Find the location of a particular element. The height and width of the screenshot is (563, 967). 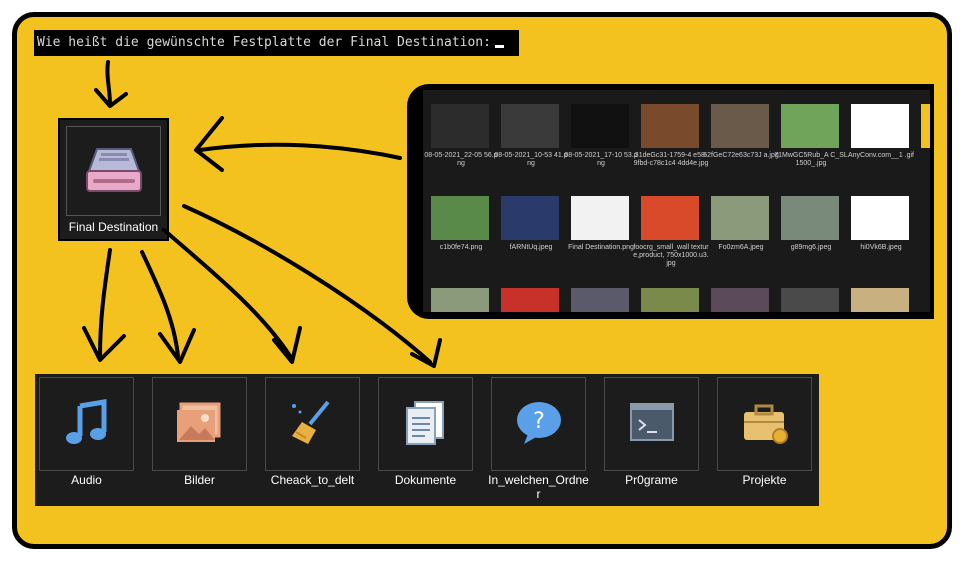

folder-label: Audio is located at coordinates (86, 480).